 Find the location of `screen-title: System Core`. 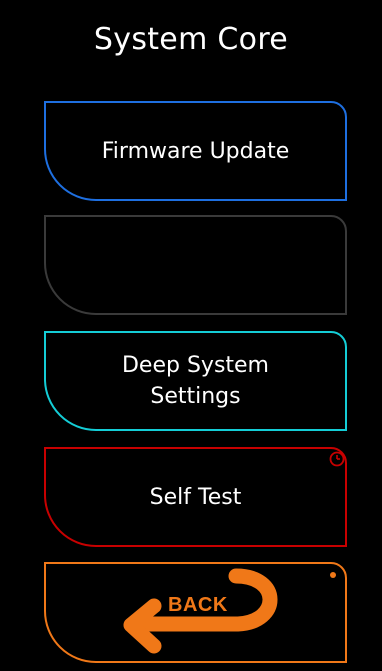

screen-title: System Core is located at coordinates (191, 39).